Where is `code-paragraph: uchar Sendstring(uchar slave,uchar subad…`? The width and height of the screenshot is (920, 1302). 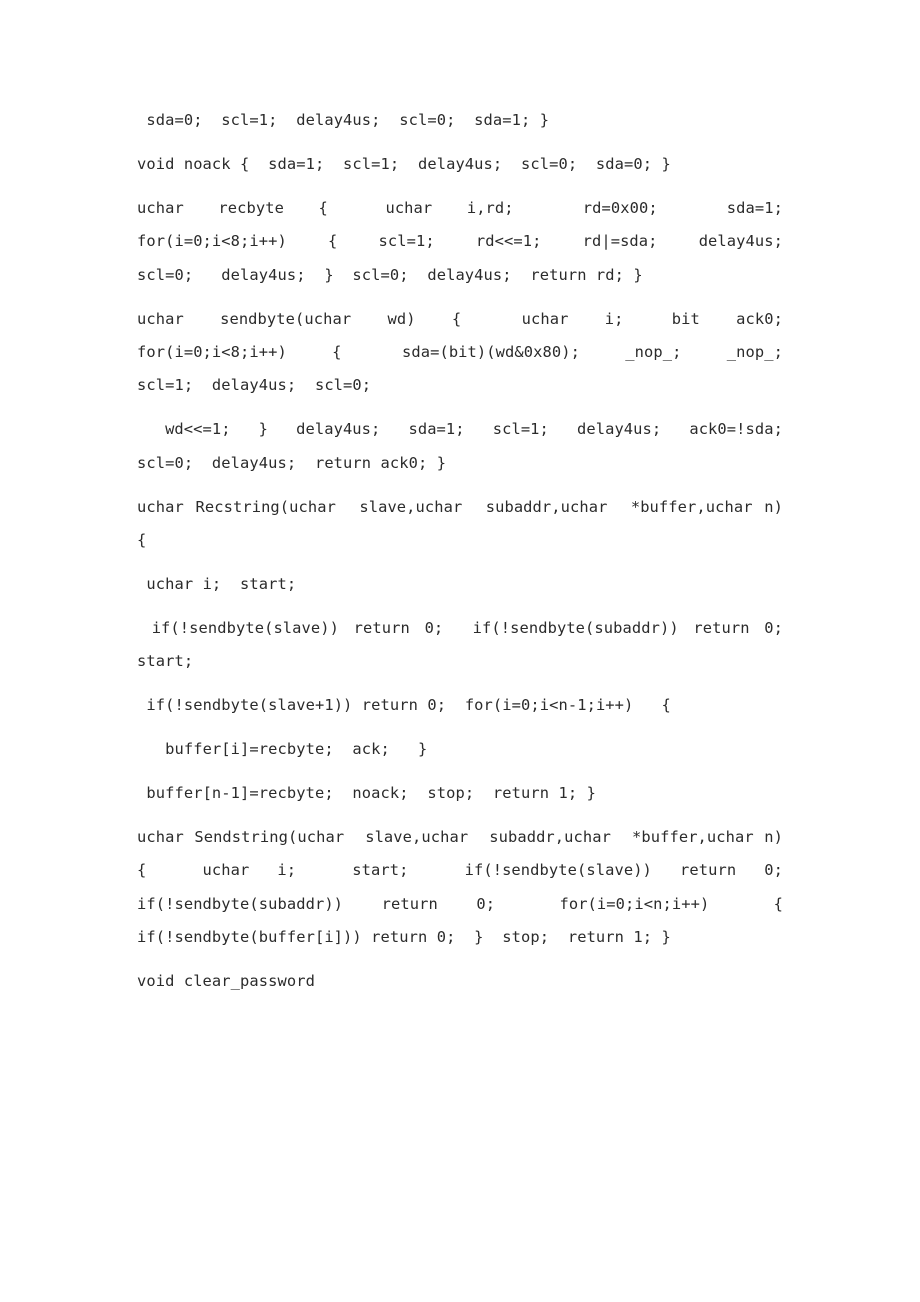
code-paragraph: uchar Sendstring(uchar slave,uchar subad… is located at coordinates (469, 887).